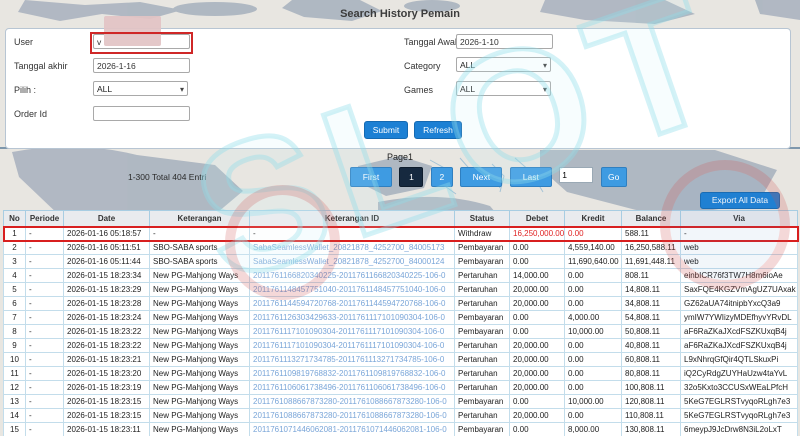 This screenshot has width=800, height=436. What do you see at coordinates (503, 64) in the screenshot?
I see `category-select: ALL ▾` at bounding box center [503, 64].